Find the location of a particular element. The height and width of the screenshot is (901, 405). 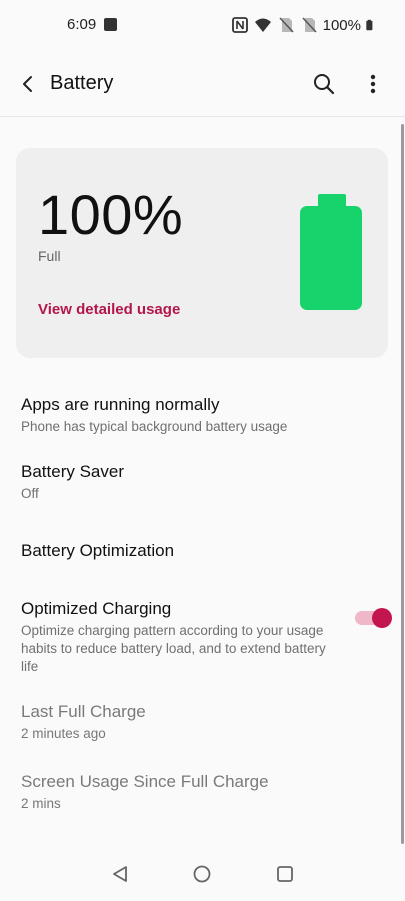

battery-level-text: 100% is located at coordinates (111, 214).